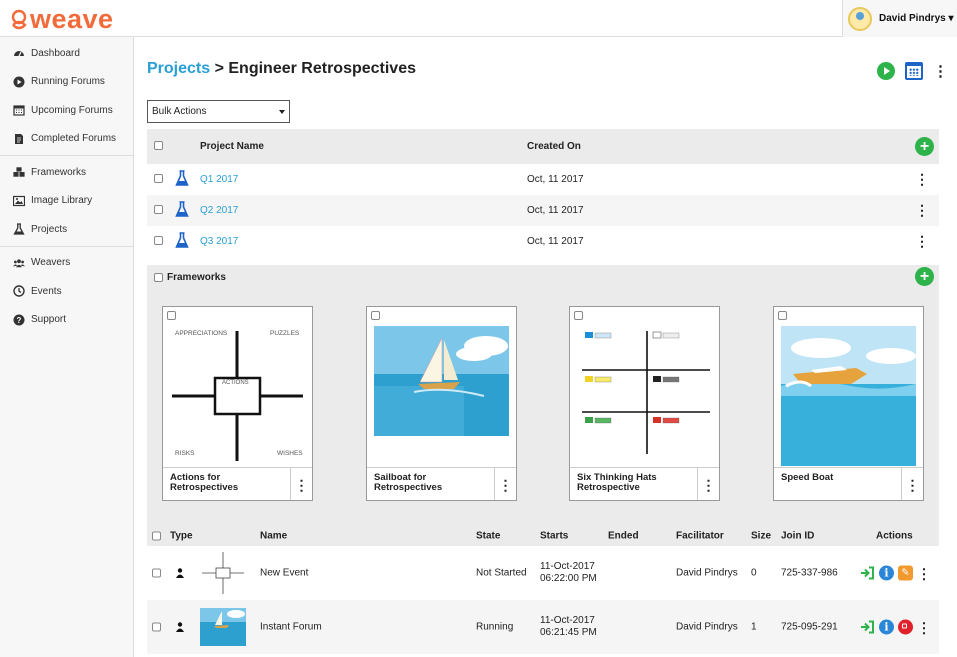  What do you see at coordinates (19, 320) in the screenshot?
I see `help-icon: ?` at bounding box center [19, 320].